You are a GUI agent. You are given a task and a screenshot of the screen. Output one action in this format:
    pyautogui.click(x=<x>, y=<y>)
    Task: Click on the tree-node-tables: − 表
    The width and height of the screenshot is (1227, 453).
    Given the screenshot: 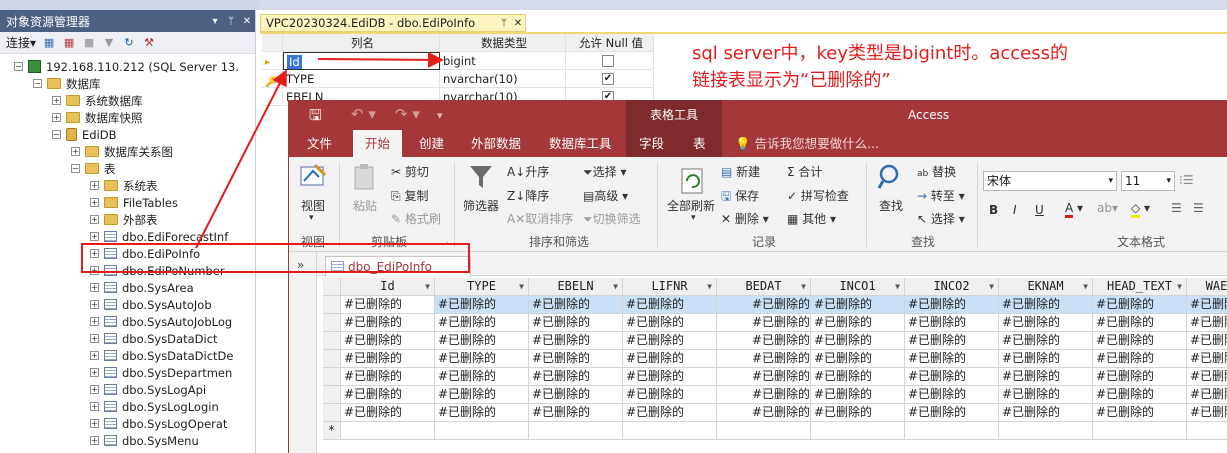 What is the action you would take?
    pyautogui.click(x=93, y=168)
    